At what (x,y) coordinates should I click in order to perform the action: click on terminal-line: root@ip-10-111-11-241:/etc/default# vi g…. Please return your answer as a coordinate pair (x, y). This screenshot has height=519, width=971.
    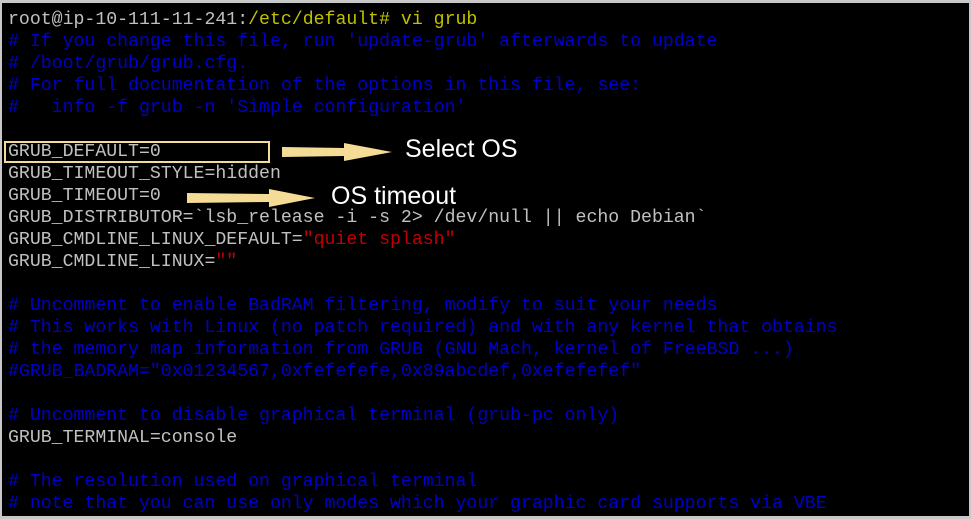
    Looking at the image, I should click on (488, 20).